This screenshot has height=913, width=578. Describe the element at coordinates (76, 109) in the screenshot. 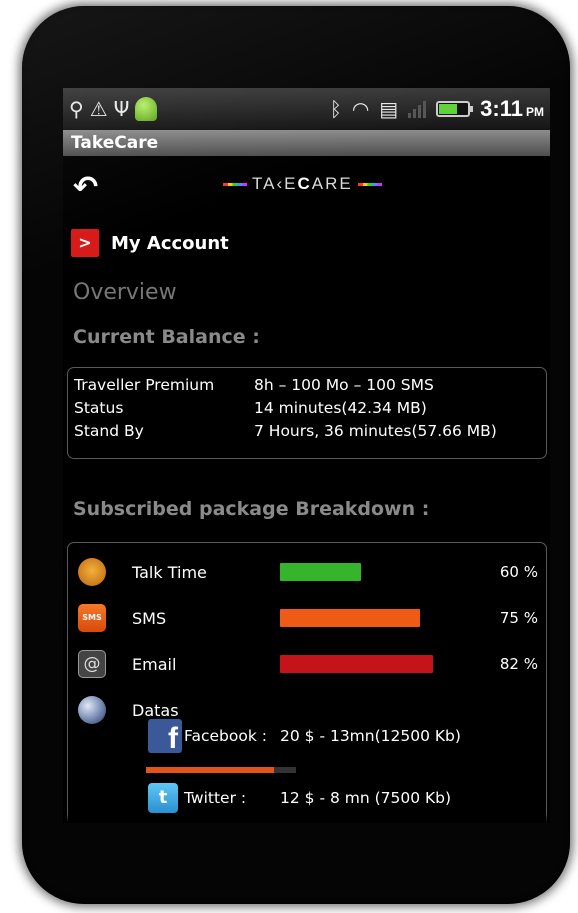

I see `location-icon: ⚲` at that location.